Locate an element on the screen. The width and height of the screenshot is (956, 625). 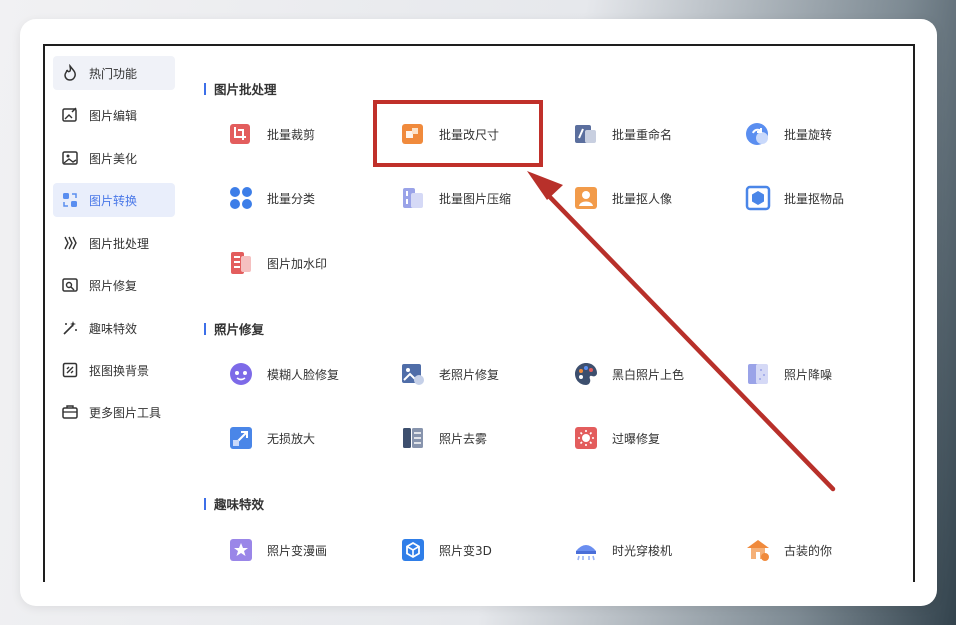
object-cutout-icon is located at coordinates (758, 198).